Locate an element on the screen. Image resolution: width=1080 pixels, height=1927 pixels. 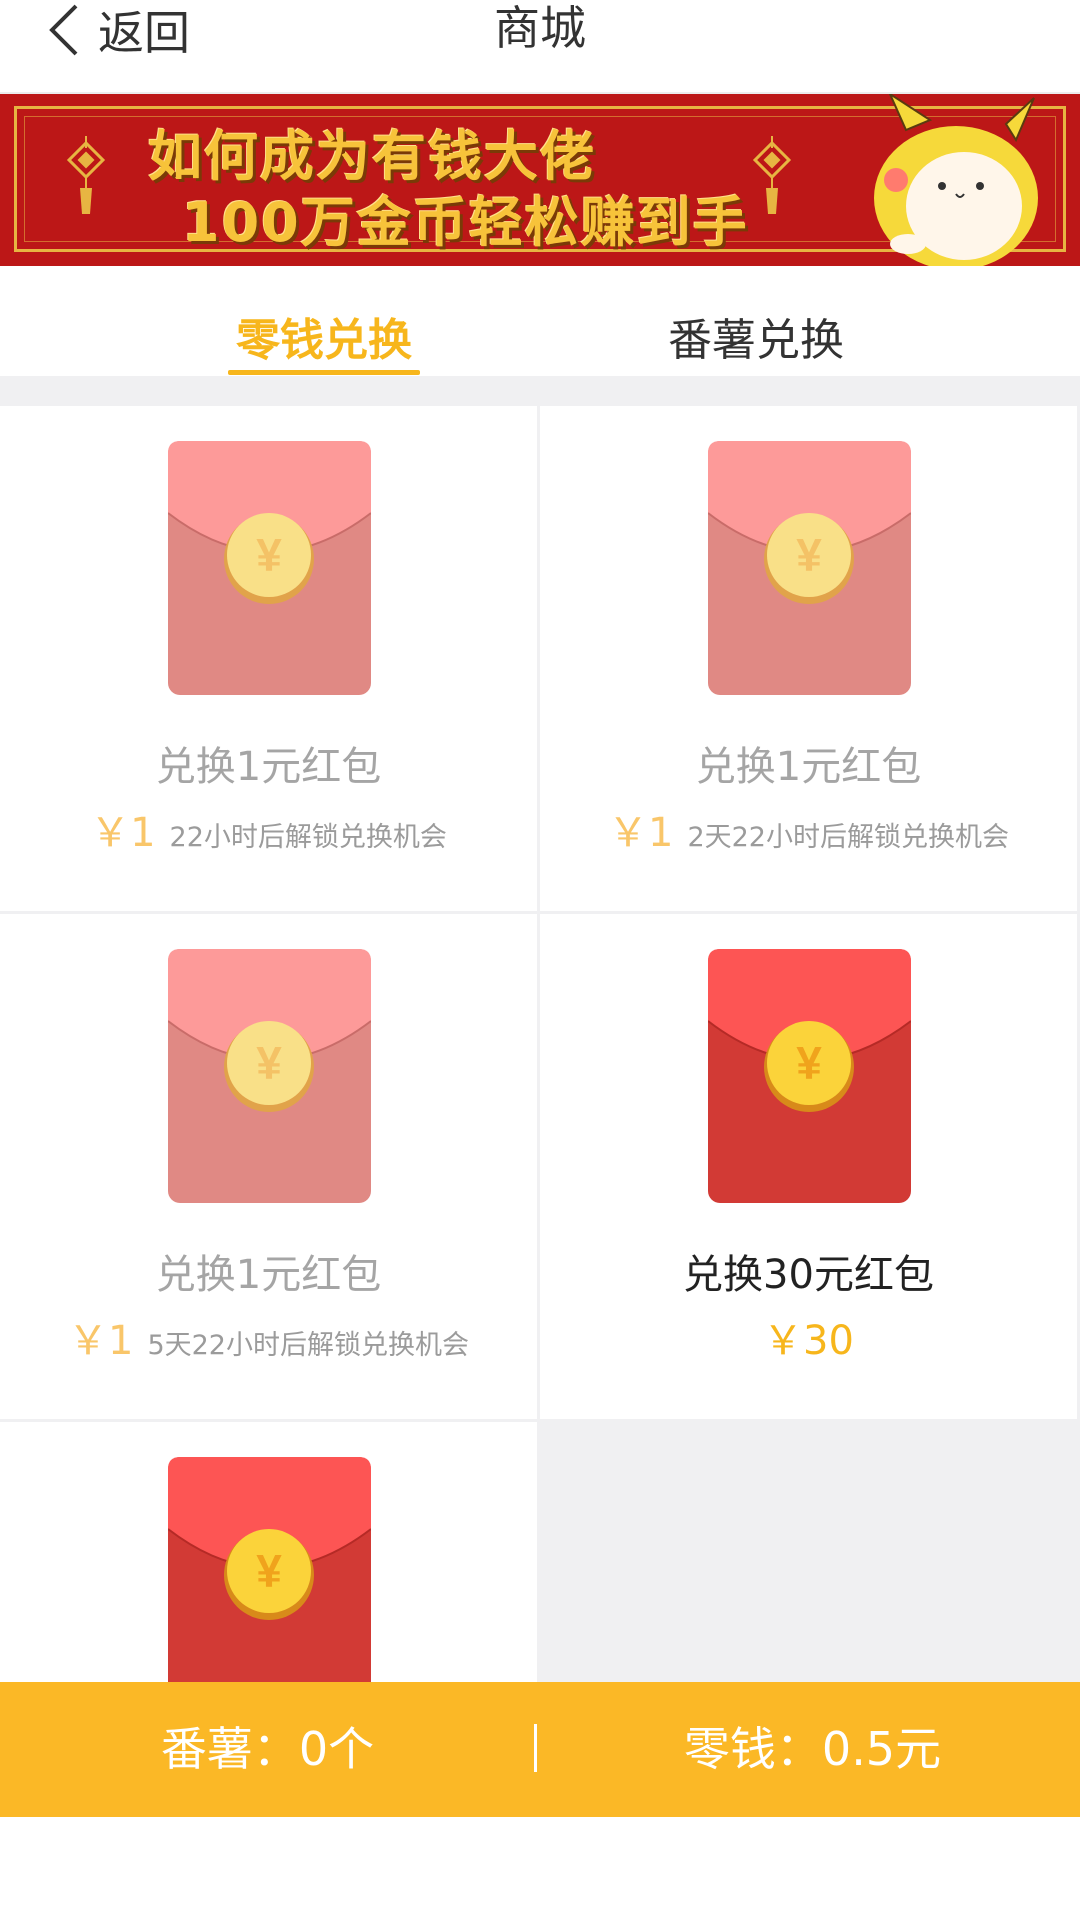
top-bar: 返回 商城 is located at coordinates (540, 47).